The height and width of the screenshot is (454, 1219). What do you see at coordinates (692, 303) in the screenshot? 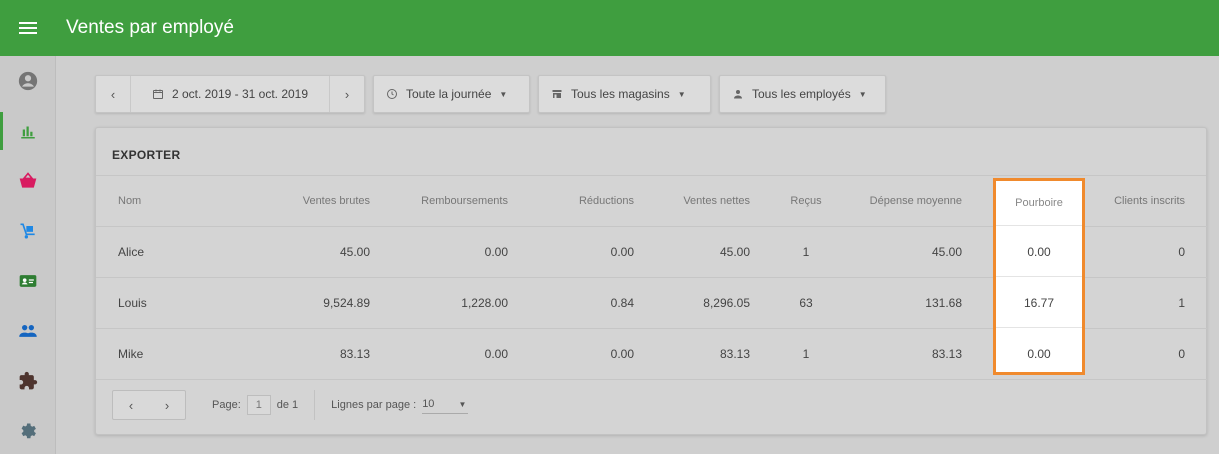
I see `cell-net-sales: 8,296.05` at bounding box center [692, 303].